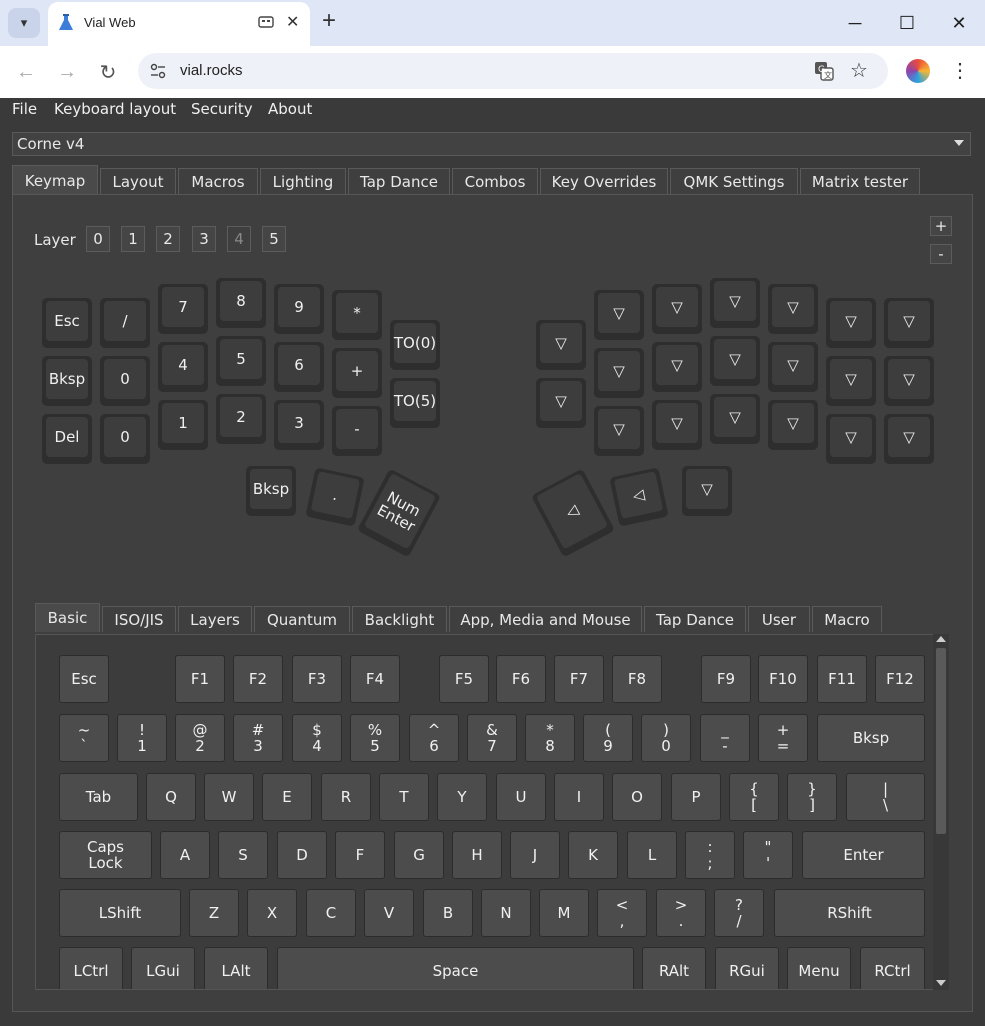 Image resolution: width=985 pixels, height=1026 pixels. What do you see at coordinates (98, 239) in the screenshot?
I see `layer-button-0: 0` at bounding box center [98, 239].